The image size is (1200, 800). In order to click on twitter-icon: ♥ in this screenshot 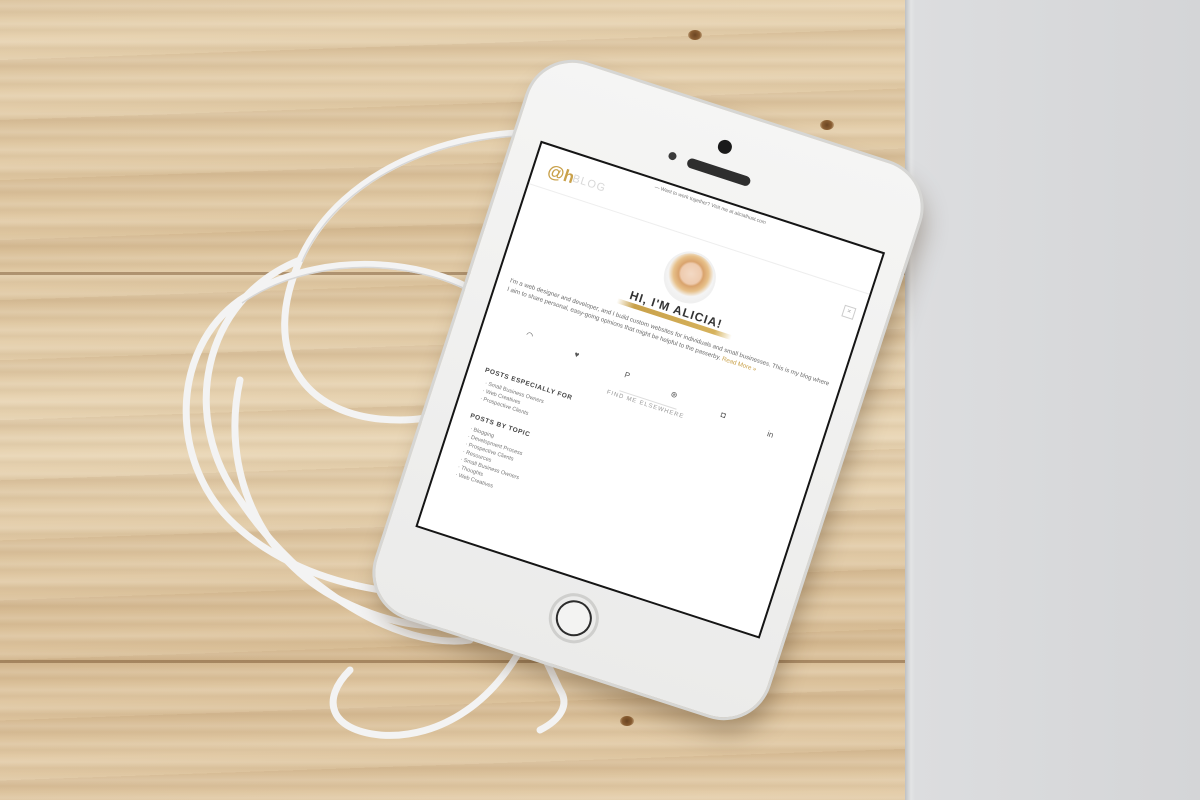, I will do `click(576, 355)`.